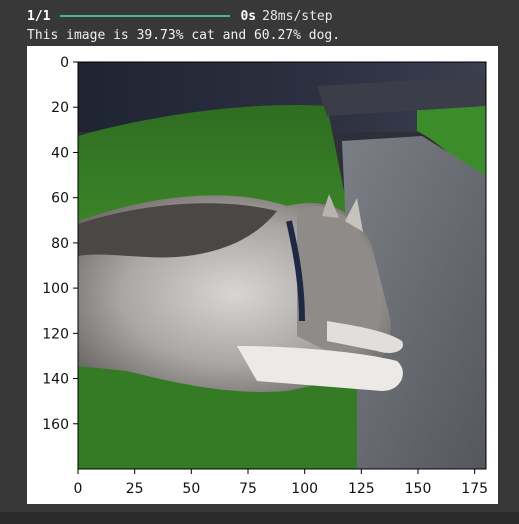 The width and height of the screenshot is (519, 524). I want to click on y-tick-label: 140, so click(55, 380).